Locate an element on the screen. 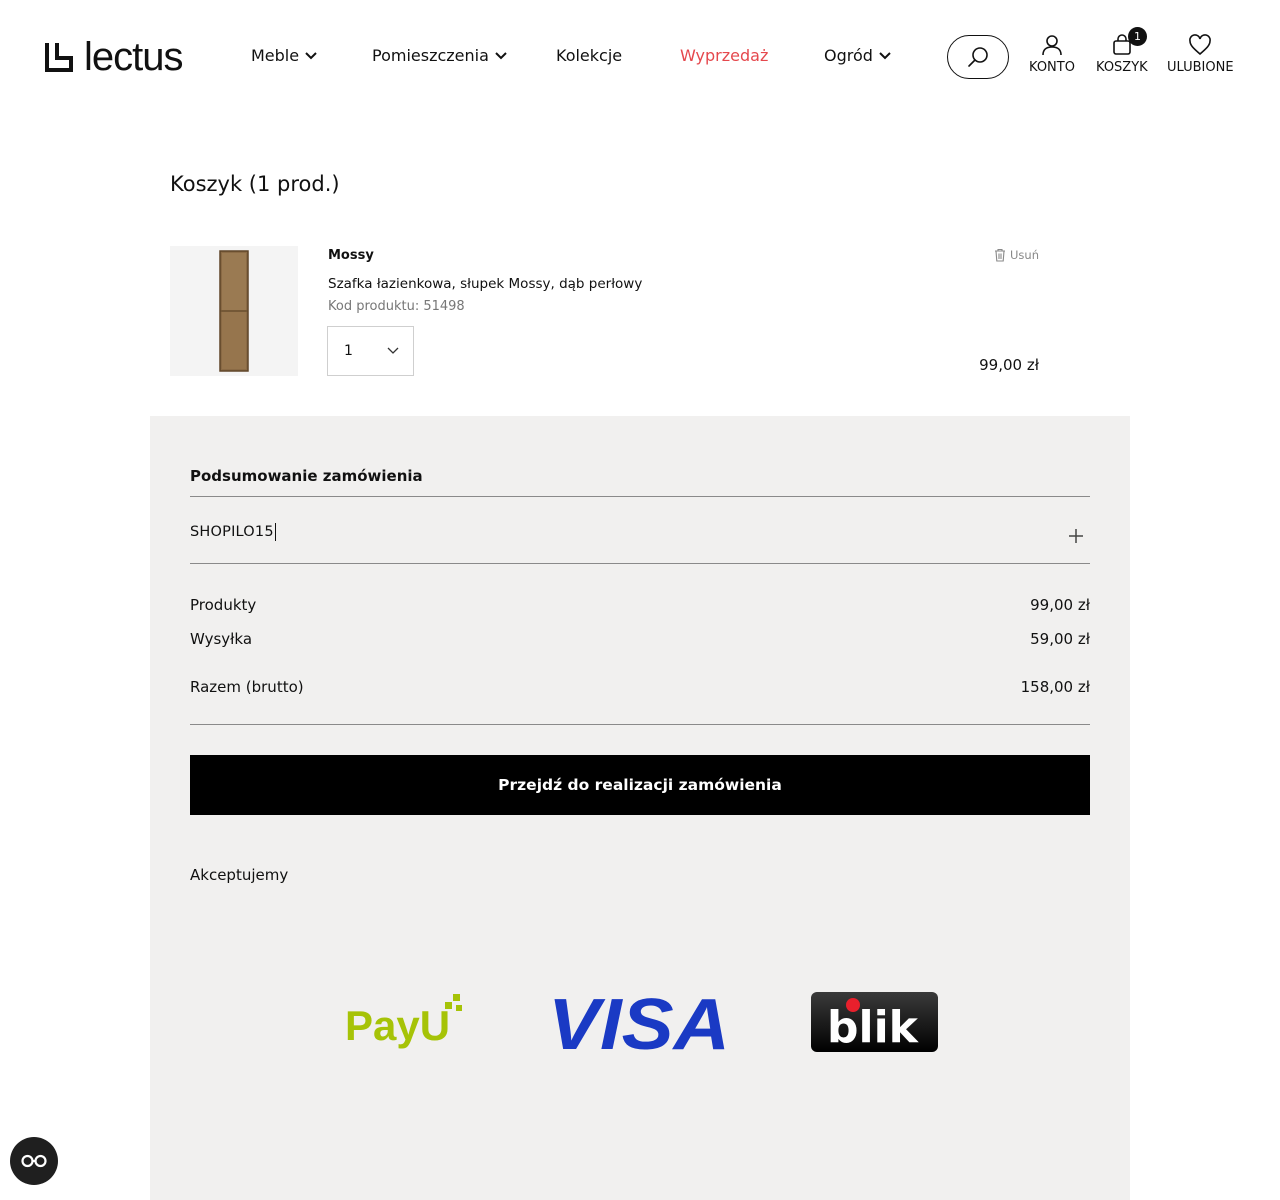 The height and width of the screenshot is (1200, 1280). nav-item-ogrod: Ogród is located at coordinates (857, 55).